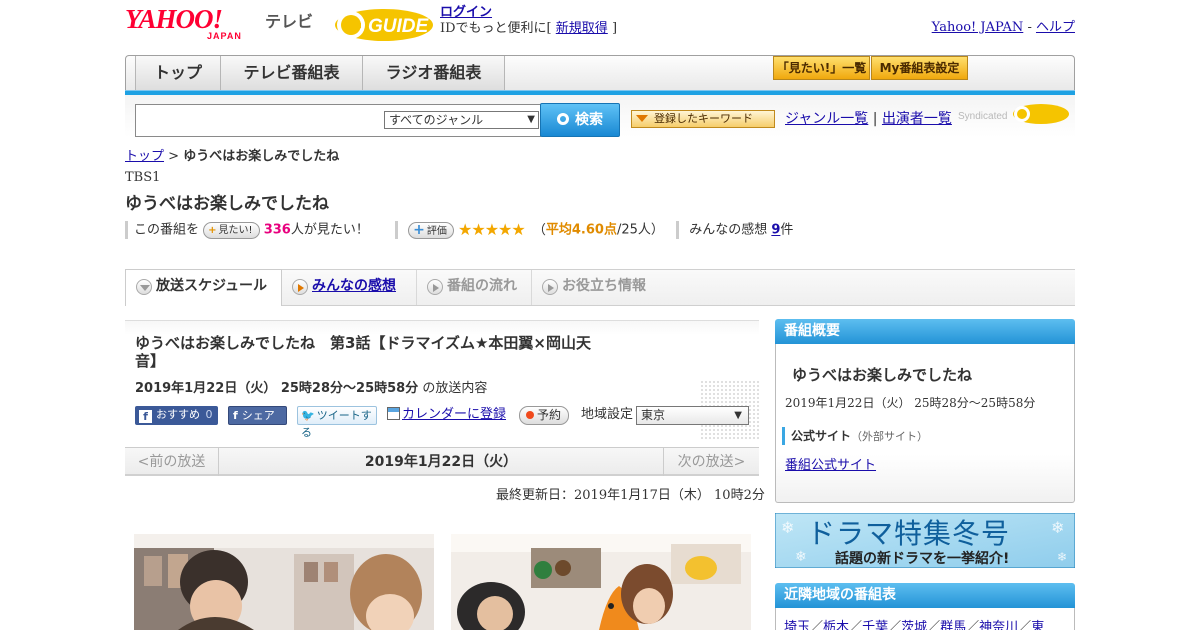 This screenshot has height=630, width=1200. What do you see at coordinates (917, 119) in the screenshot?
I see `performer-list-link: 出演者一覧` at bounding box center [917, 119].